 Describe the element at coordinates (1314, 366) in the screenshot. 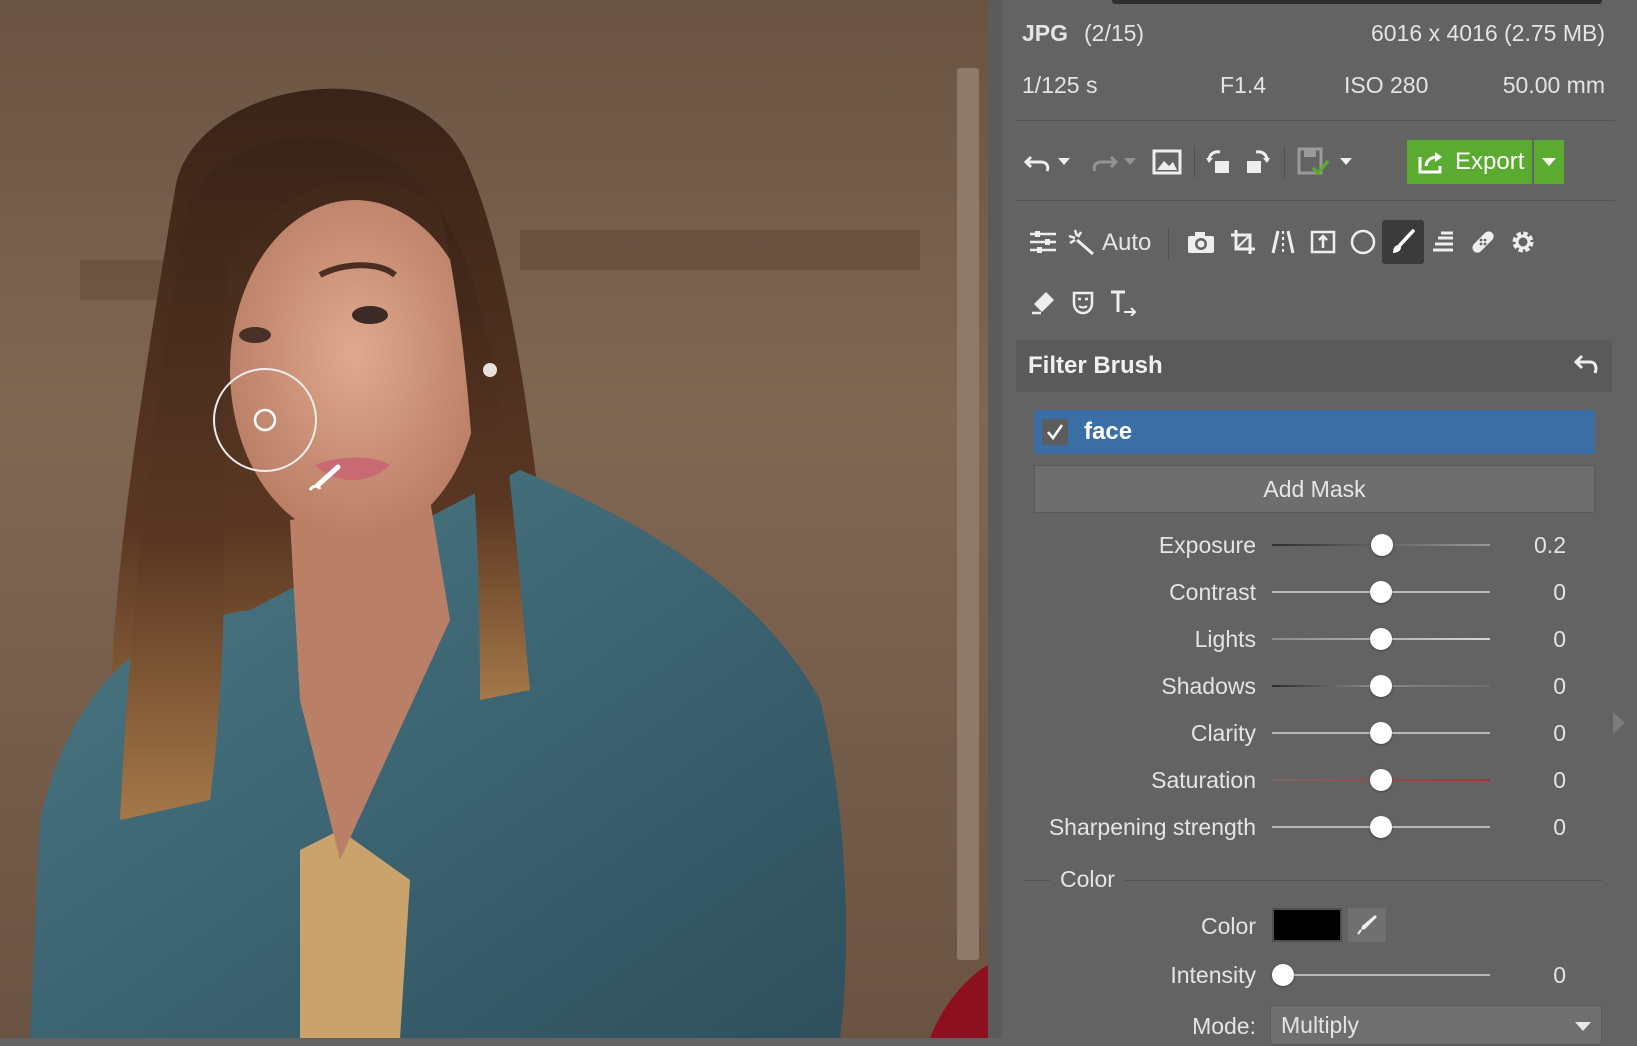

I see `filter-brush-header: Filter Brush` at that location.